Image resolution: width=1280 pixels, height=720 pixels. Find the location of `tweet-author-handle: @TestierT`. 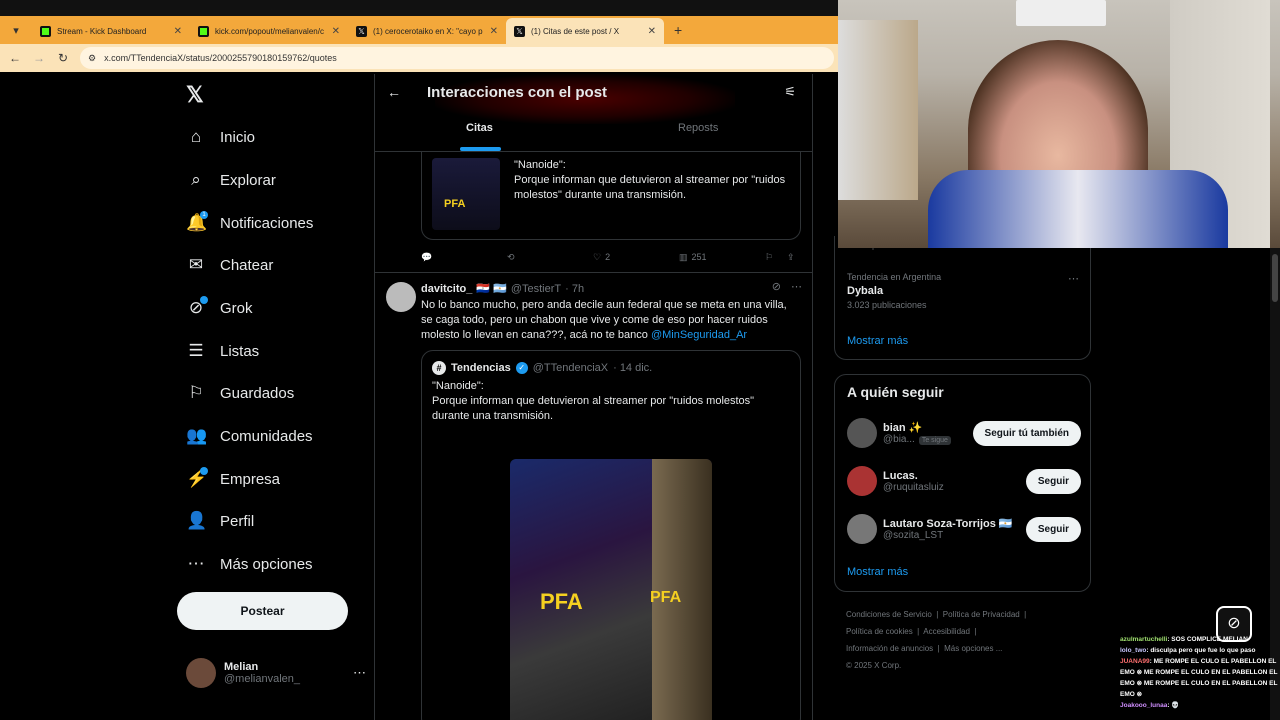

tweet-author-handle: @TestierT is located at coordinates (536, 289).